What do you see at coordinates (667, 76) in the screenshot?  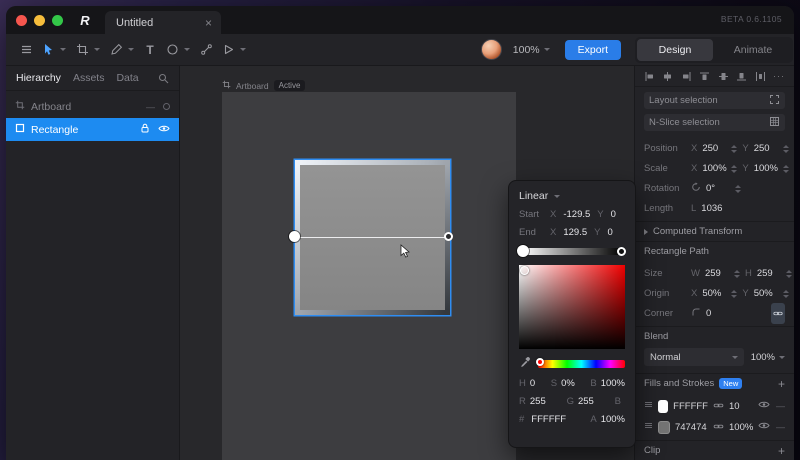 I see `align-center-horizontal-icon` at bounding box center [667, 76].